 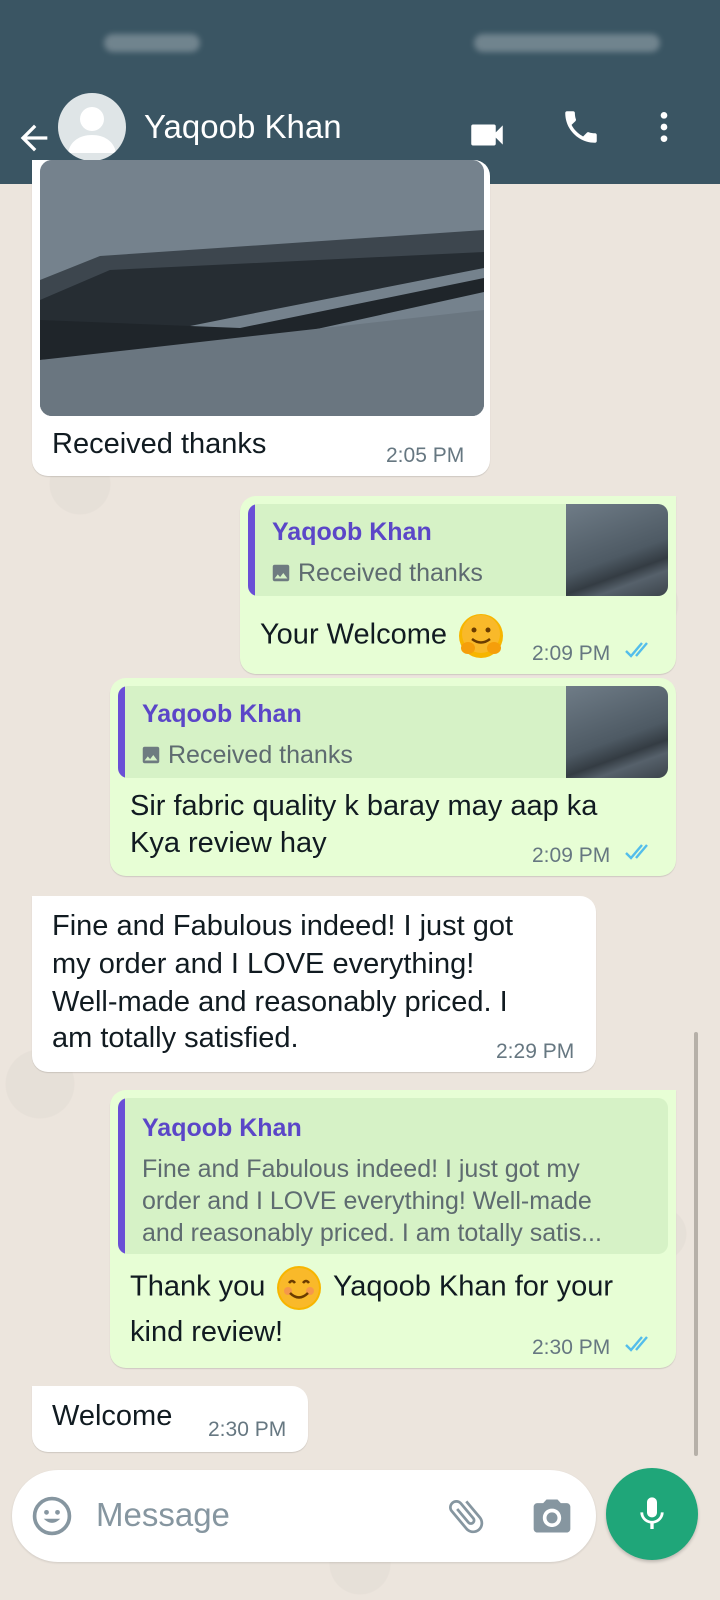 What do you see at coordinates (552, 1516) in the screenshot?
I see `camera-icon` at bounding box center [552, 1516].